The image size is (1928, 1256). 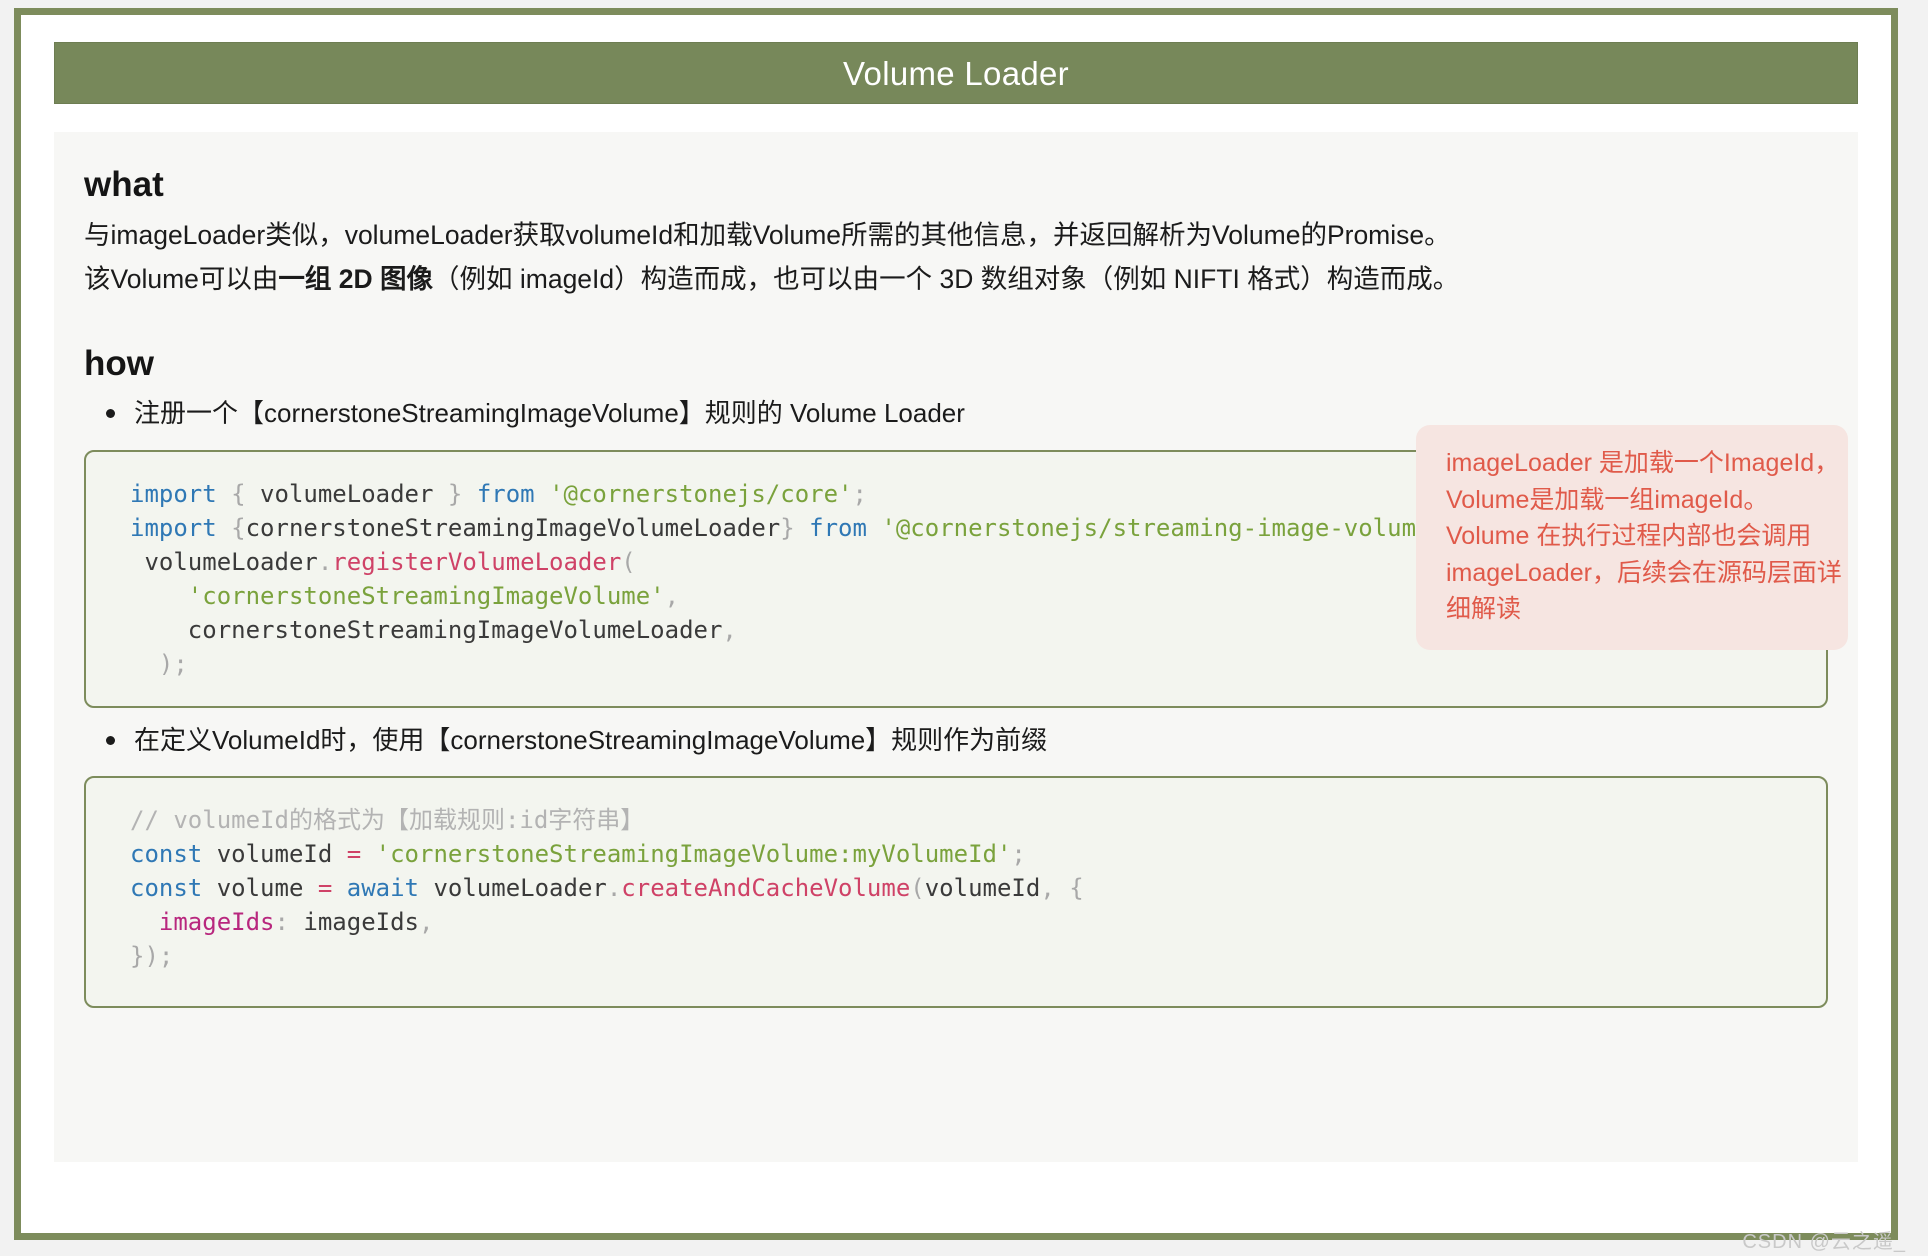 I want to click on code-line: });, so click(x=960, y=957).